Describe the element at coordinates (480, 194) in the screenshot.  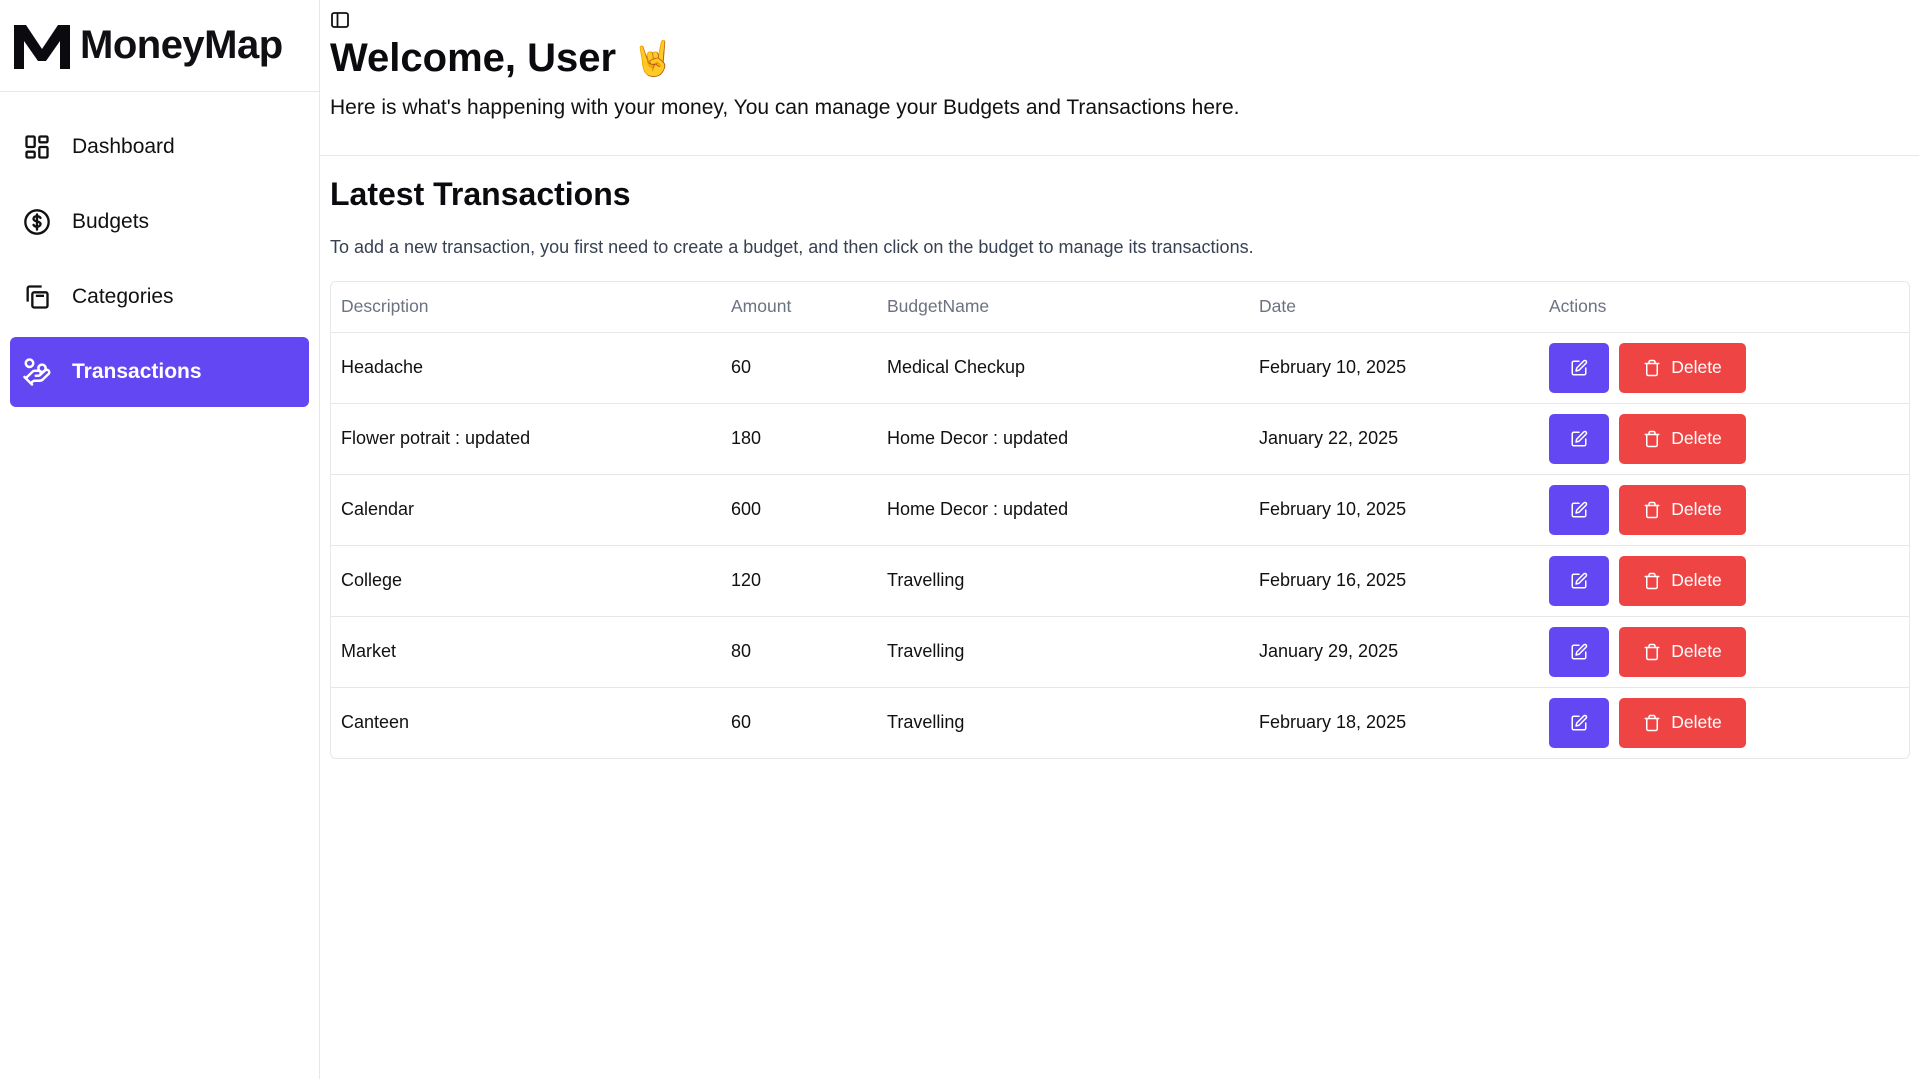
I see `section-title: Latest Transactions` at that location.